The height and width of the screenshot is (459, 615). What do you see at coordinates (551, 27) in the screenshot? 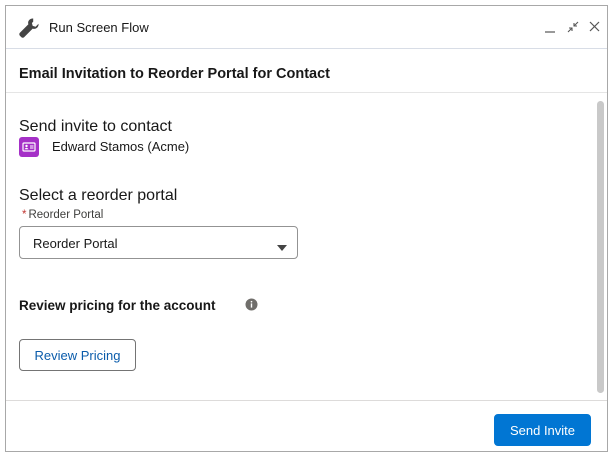
I see `minimize-icon` at bounding box center [551, 27].